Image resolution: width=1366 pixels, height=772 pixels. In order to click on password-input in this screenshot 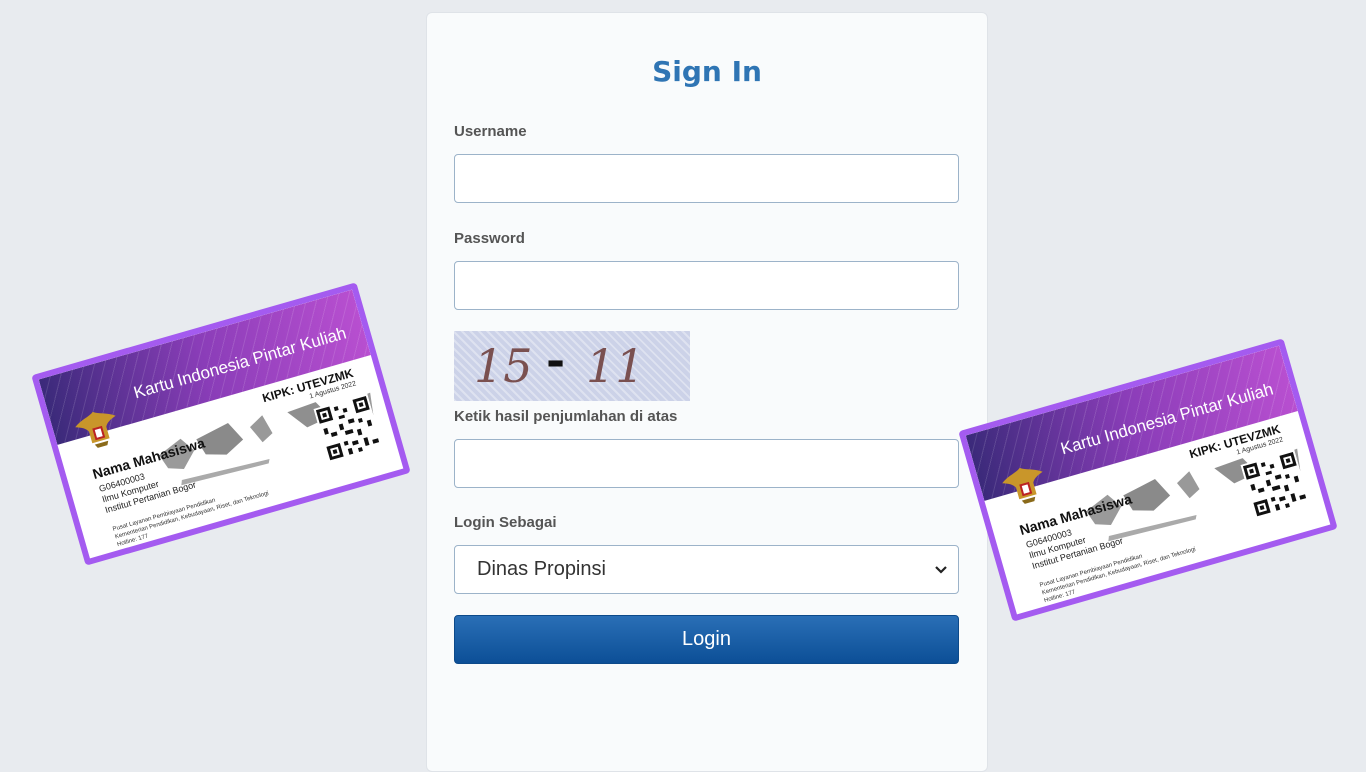, I will do `click(706, 285)`.